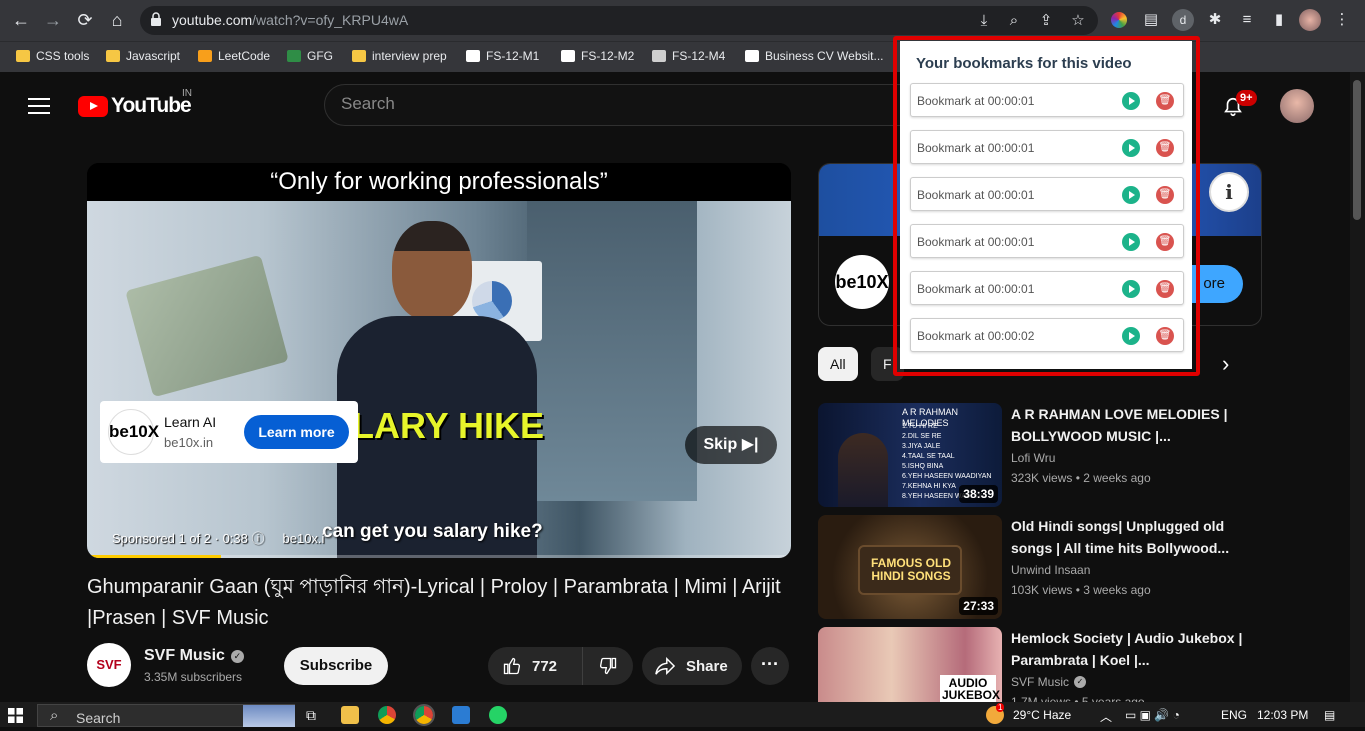 This screenshot has width=1365, height=731. I want to click on weather-badge: 1, so click(1000, 707).